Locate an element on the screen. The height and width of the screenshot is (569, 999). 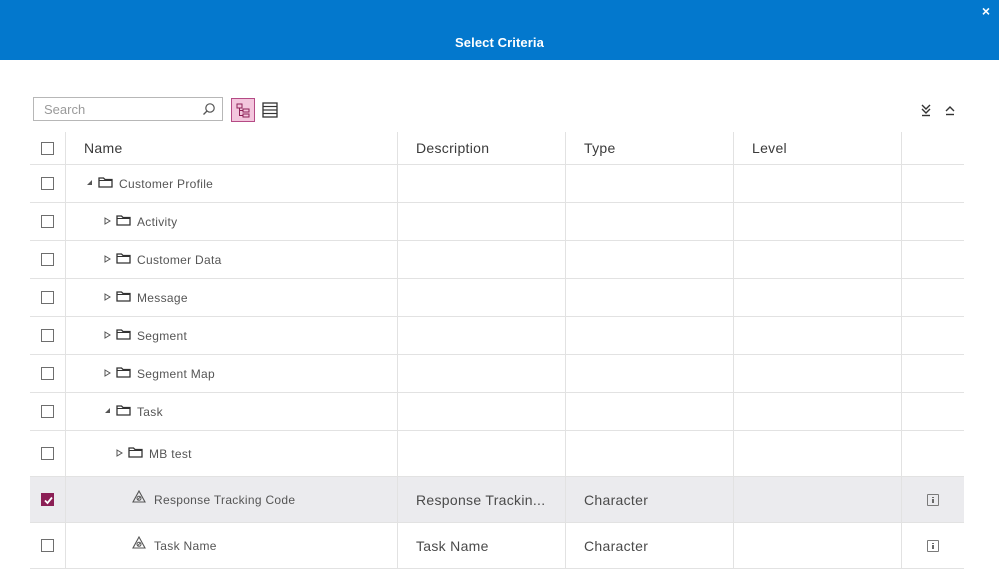
table-row: Customer Profile is located at coordinates (497, 184).